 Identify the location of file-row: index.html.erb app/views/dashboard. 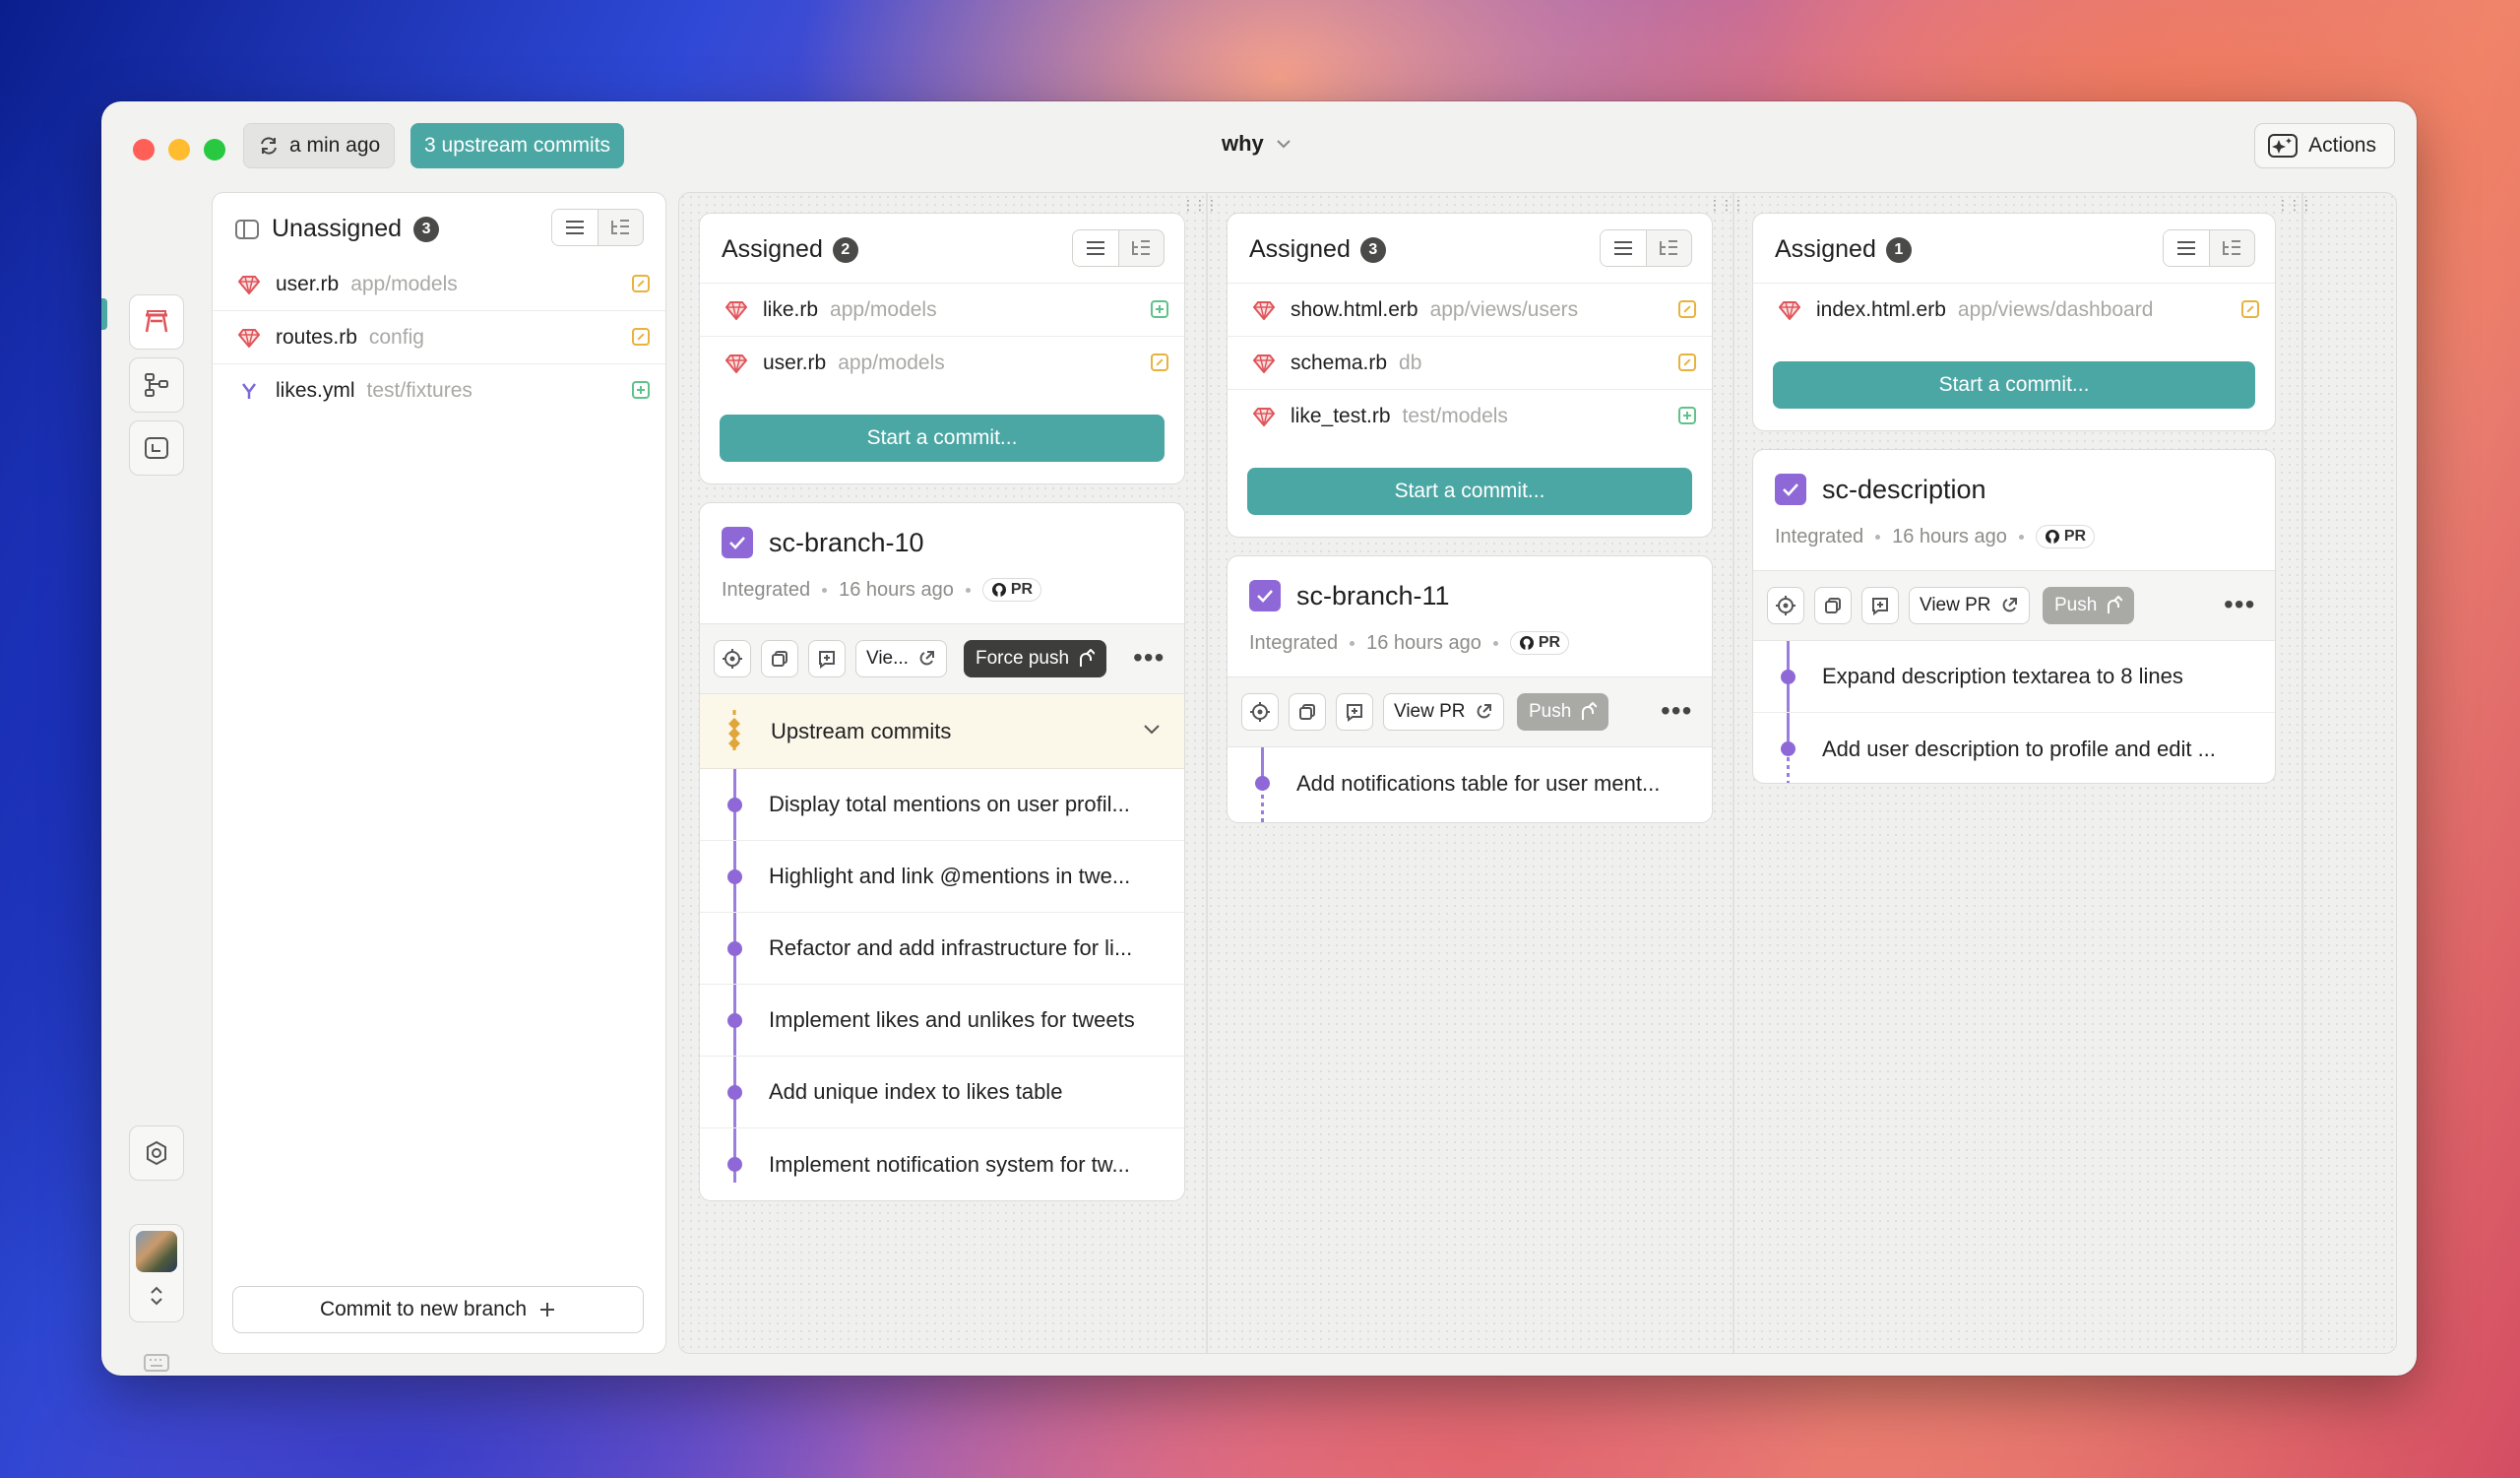
(2014, 310).